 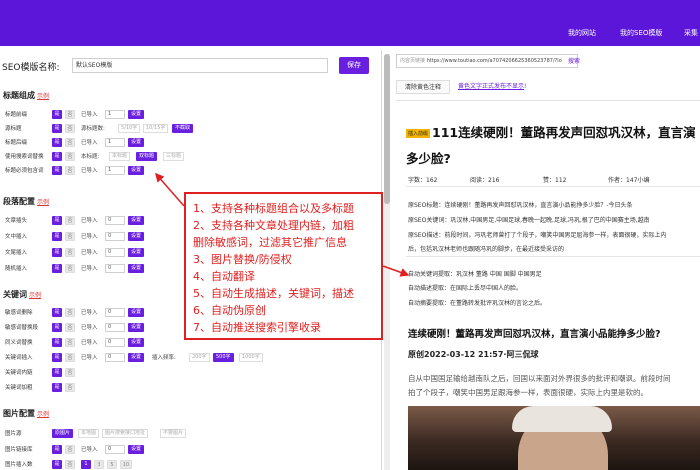 I want to click on arrow-icon, so click(x=282, y=224).